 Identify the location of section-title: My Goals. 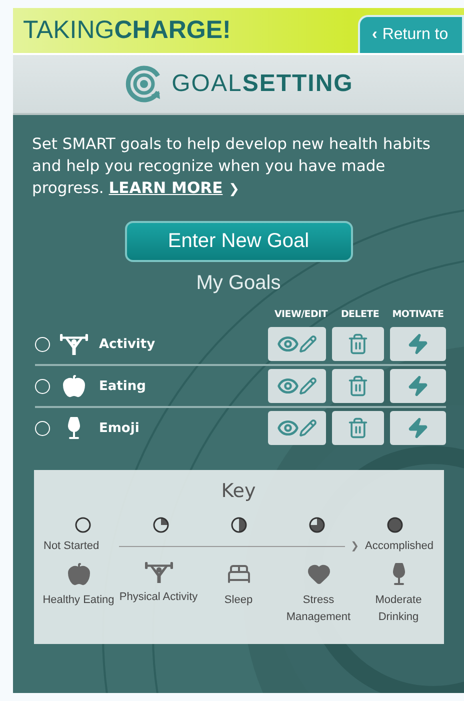
(238, 283).